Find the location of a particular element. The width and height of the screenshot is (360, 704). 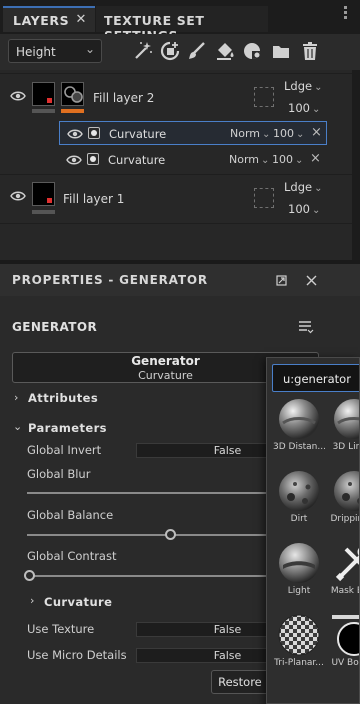

smart-material-icon is located at coordinates (252, 51).